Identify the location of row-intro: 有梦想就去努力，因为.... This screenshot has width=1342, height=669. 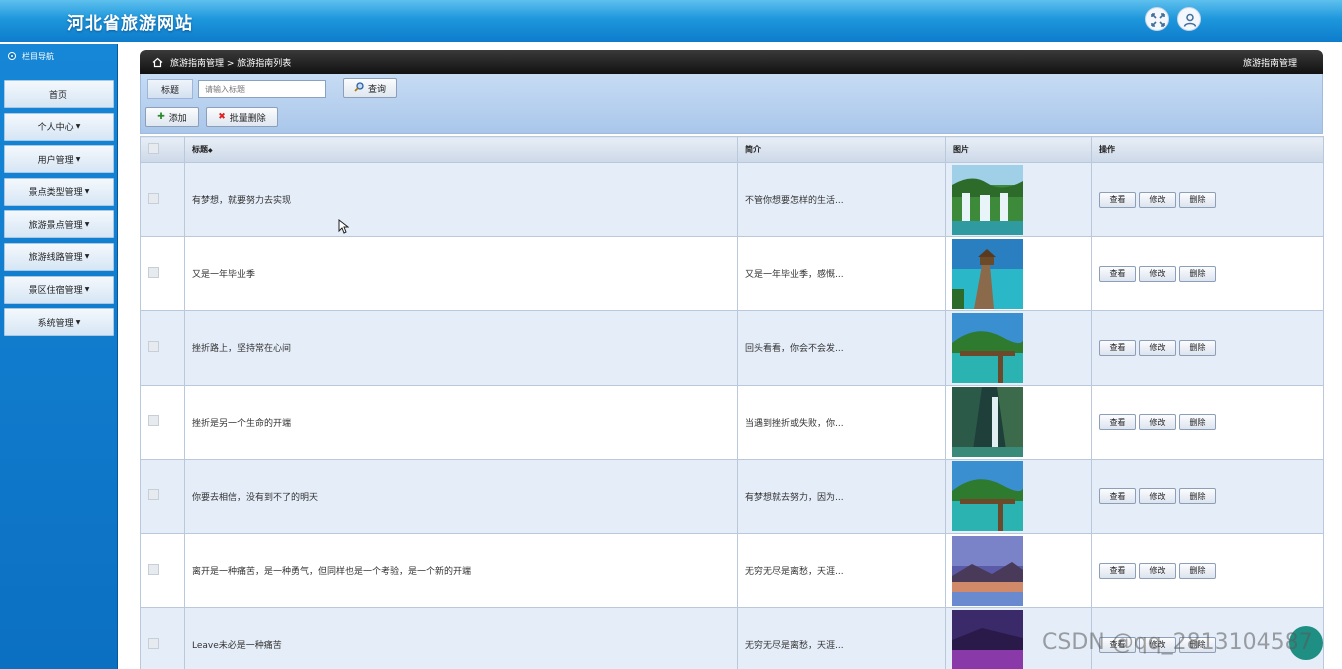
(841, 496).